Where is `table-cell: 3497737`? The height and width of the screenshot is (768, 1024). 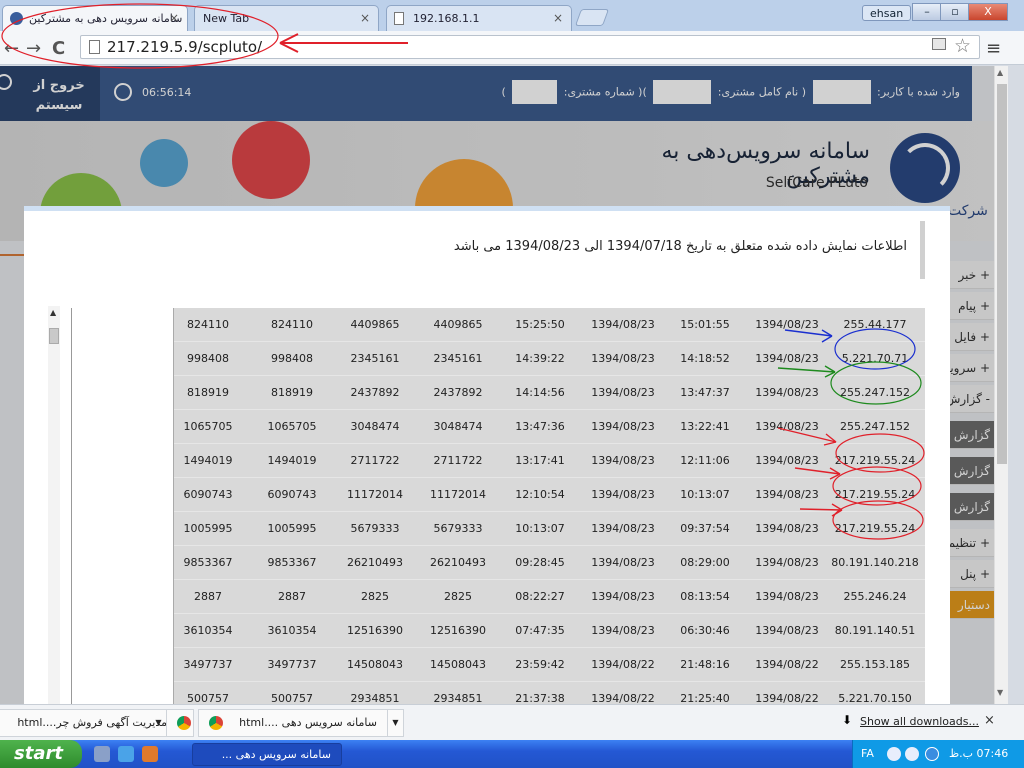
table-cell: 3497737 is located at coordinates (292, 664).